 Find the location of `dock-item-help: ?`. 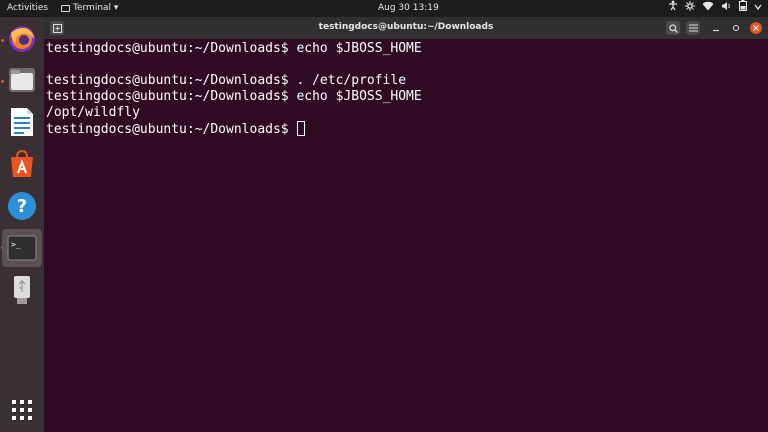

dock-item-help: ? is located at coordinates (22, 206).